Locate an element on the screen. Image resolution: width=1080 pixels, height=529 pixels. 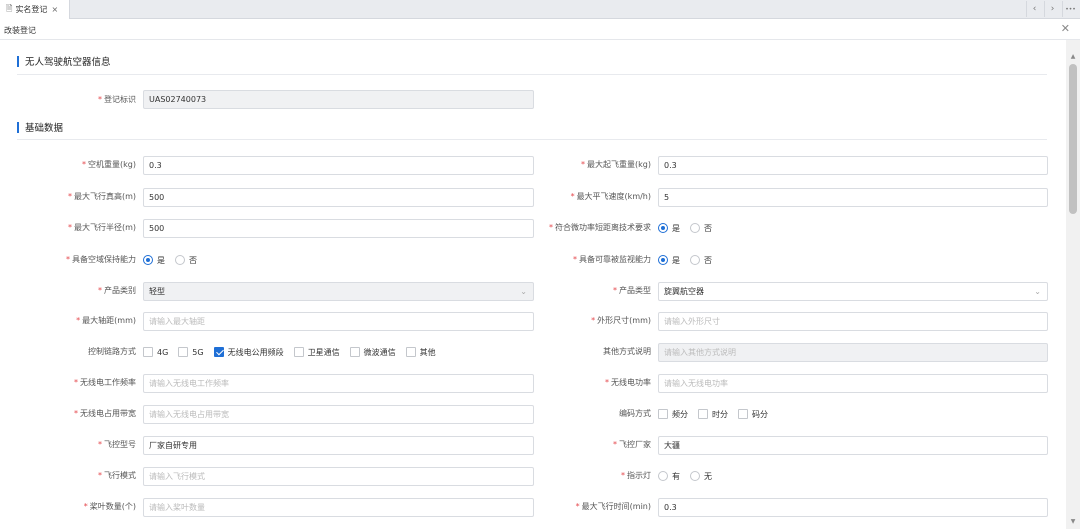
checkbox-other: 其他 is located at coordinates (420, 352).